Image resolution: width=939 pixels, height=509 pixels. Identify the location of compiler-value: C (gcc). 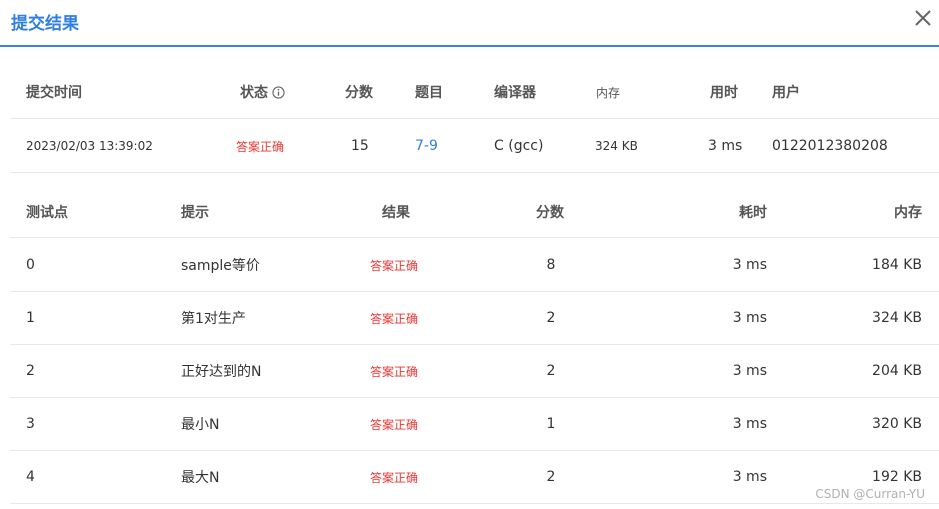
(519, 146).